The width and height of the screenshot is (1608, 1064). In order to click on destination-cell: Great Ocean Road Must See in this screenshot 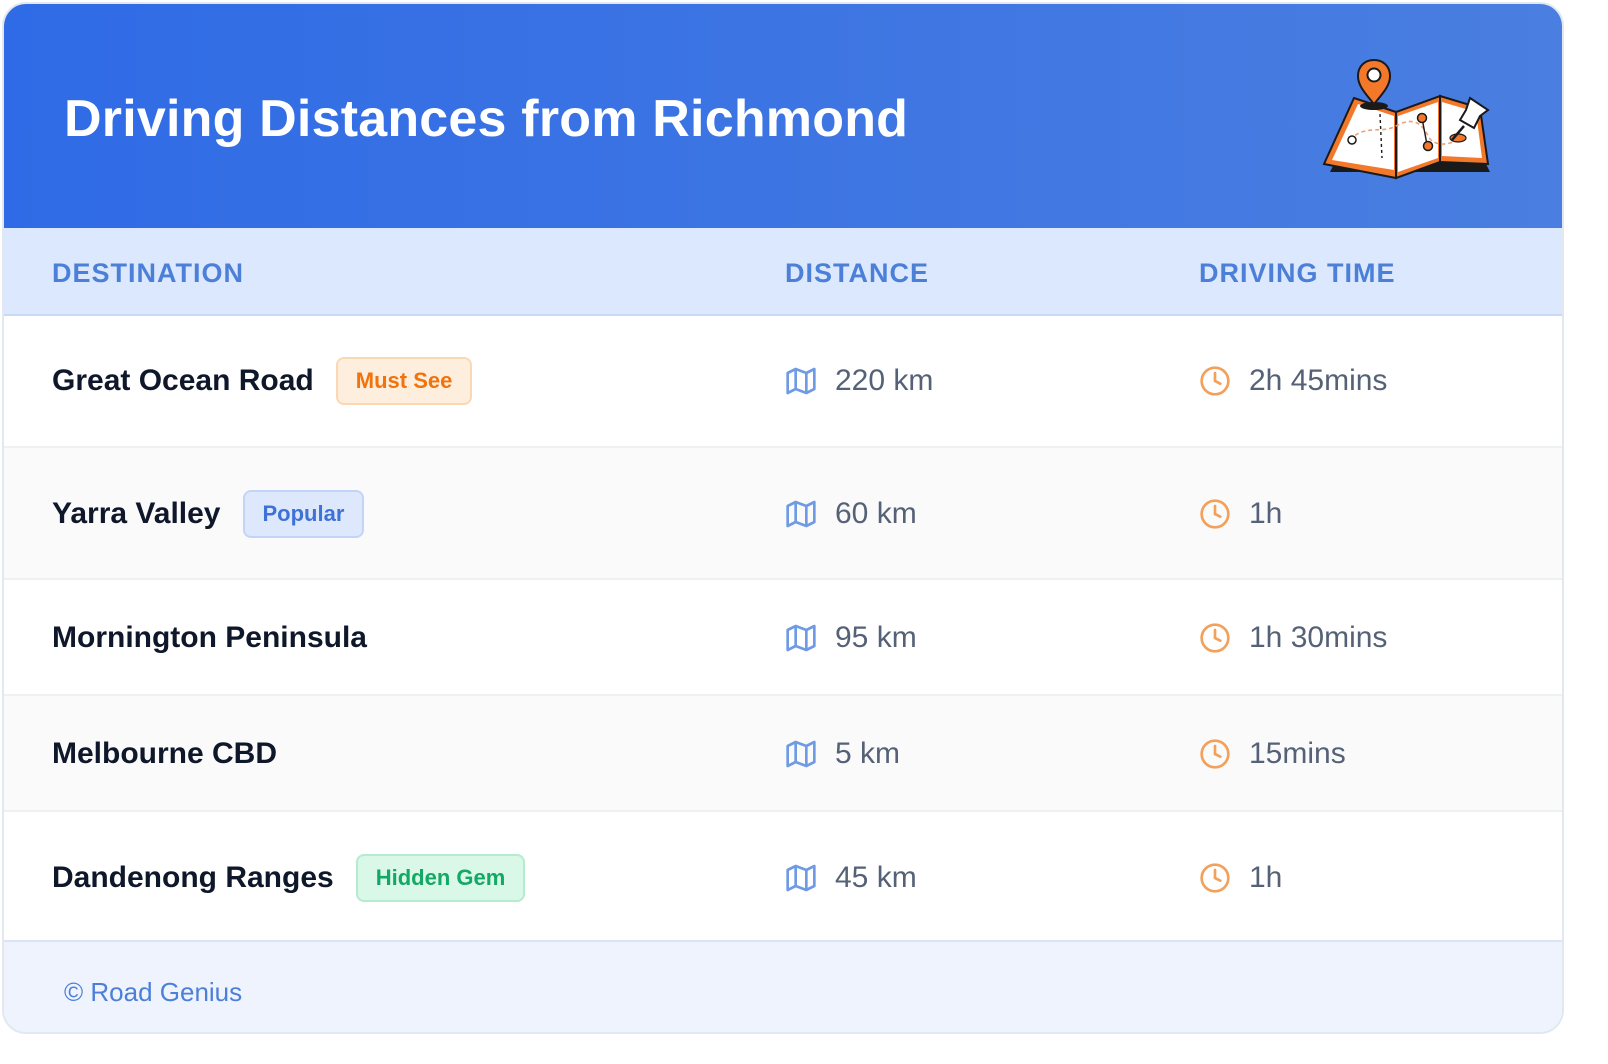, I will do `click(262, 381)`.